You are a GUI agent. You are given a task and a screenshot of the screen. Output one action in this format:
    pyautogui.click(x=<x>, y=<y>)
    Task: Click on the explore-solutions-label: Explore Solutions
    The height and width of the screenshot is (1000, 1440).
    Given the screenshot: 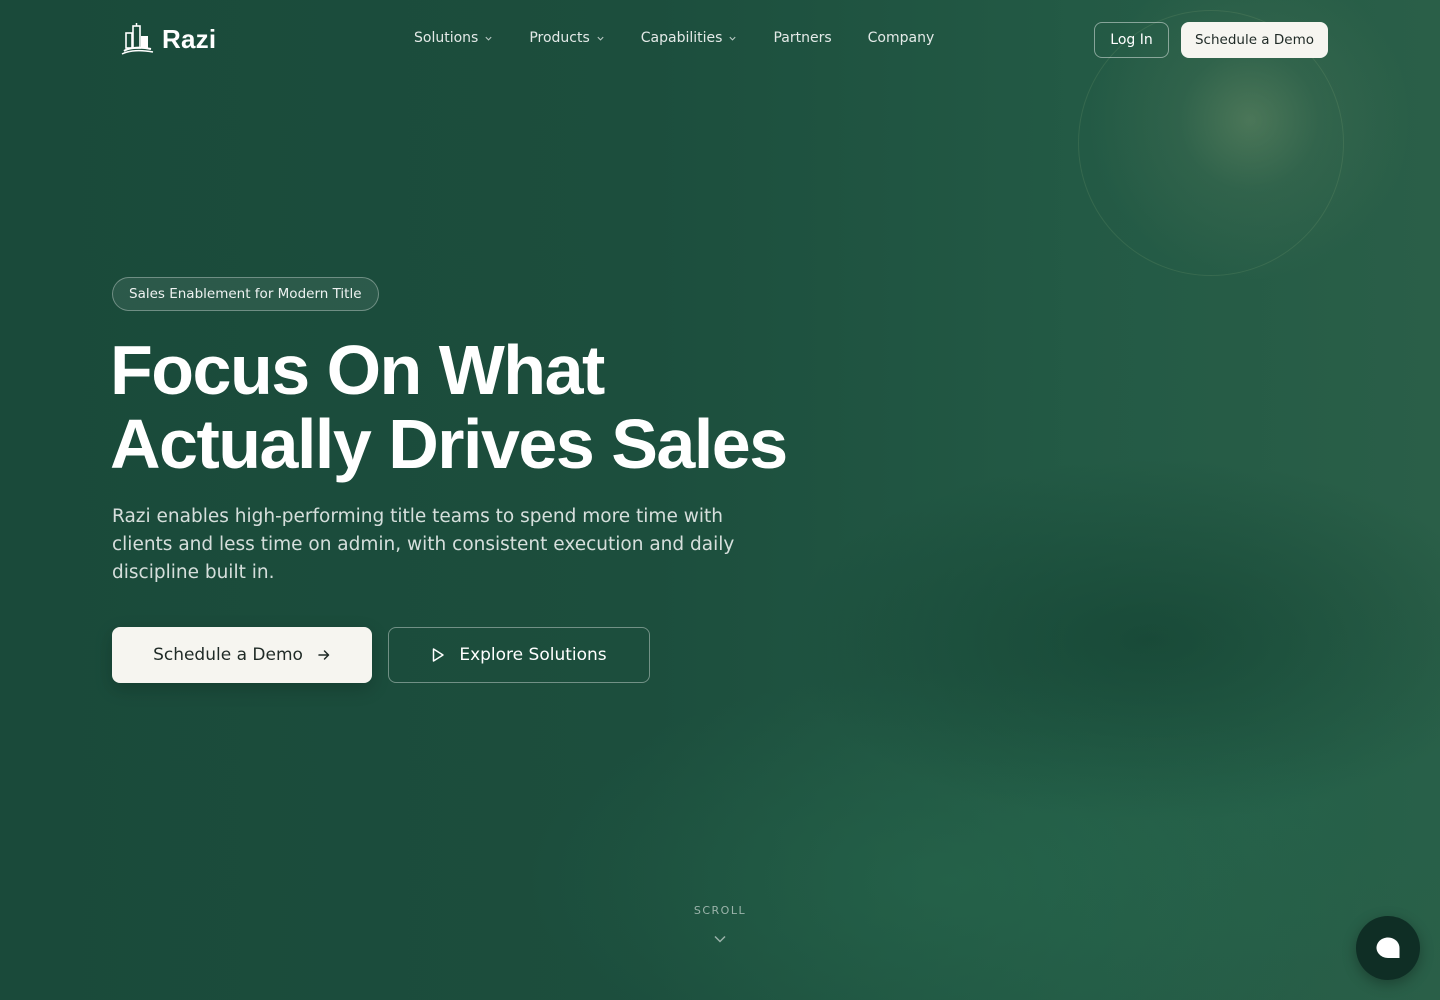 What is the action you would take?
    pyautogui.click(x=533, y=655)
    